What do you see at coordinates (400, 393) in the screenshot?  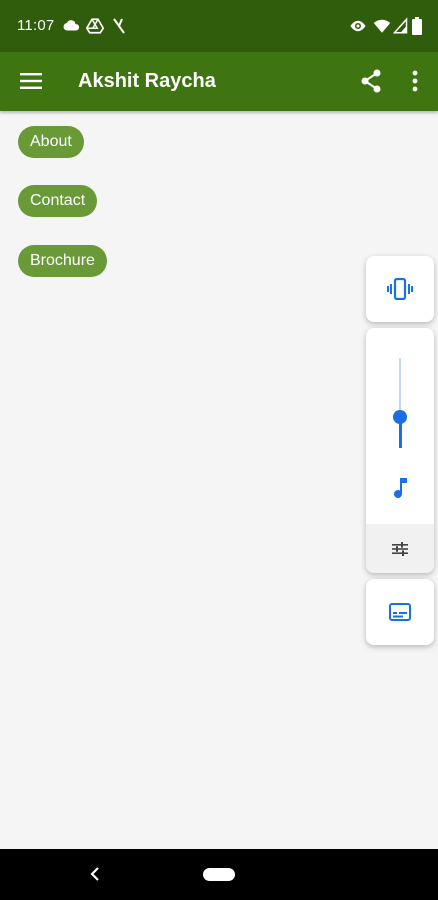 I see `volume-slider` at bounding box center [400, 393].